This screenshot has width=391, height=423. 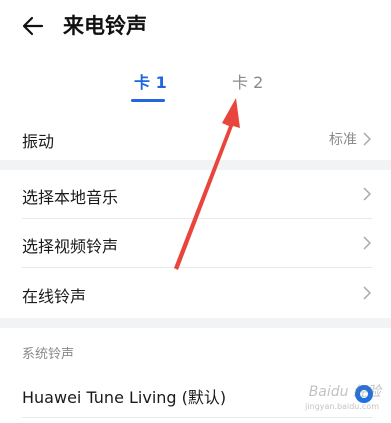 What do you see at coordinates (34, 26) in the screenshot?
I see `back-arrow-icon` at bounding box center [34, 26].